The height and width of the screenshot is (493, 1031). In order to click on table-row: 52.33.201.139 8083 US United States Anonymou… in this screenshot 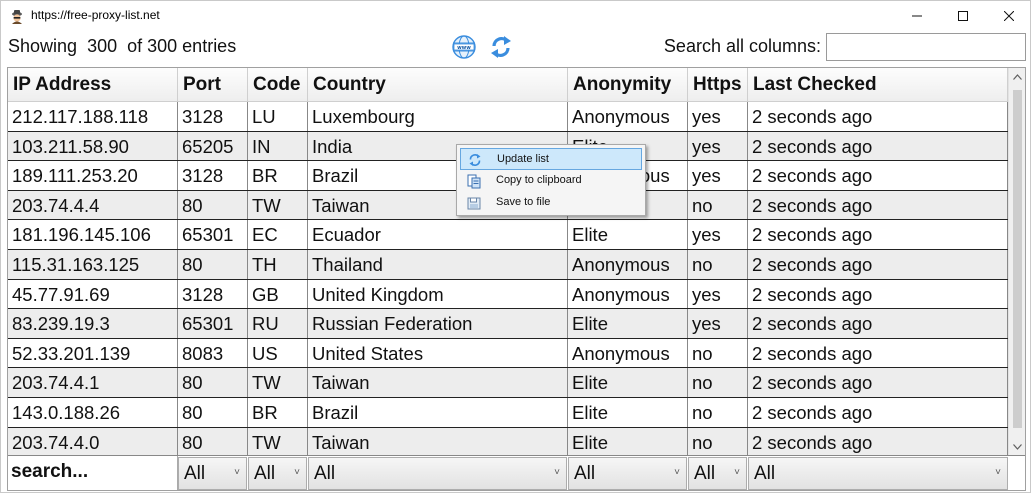, I will do `click(508, 353)`.